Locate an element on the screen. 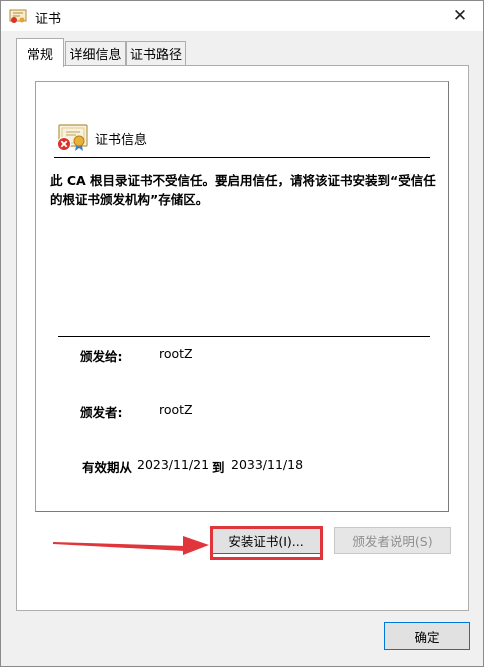  tab-general: 常规 is located at coordinates (40, 52).